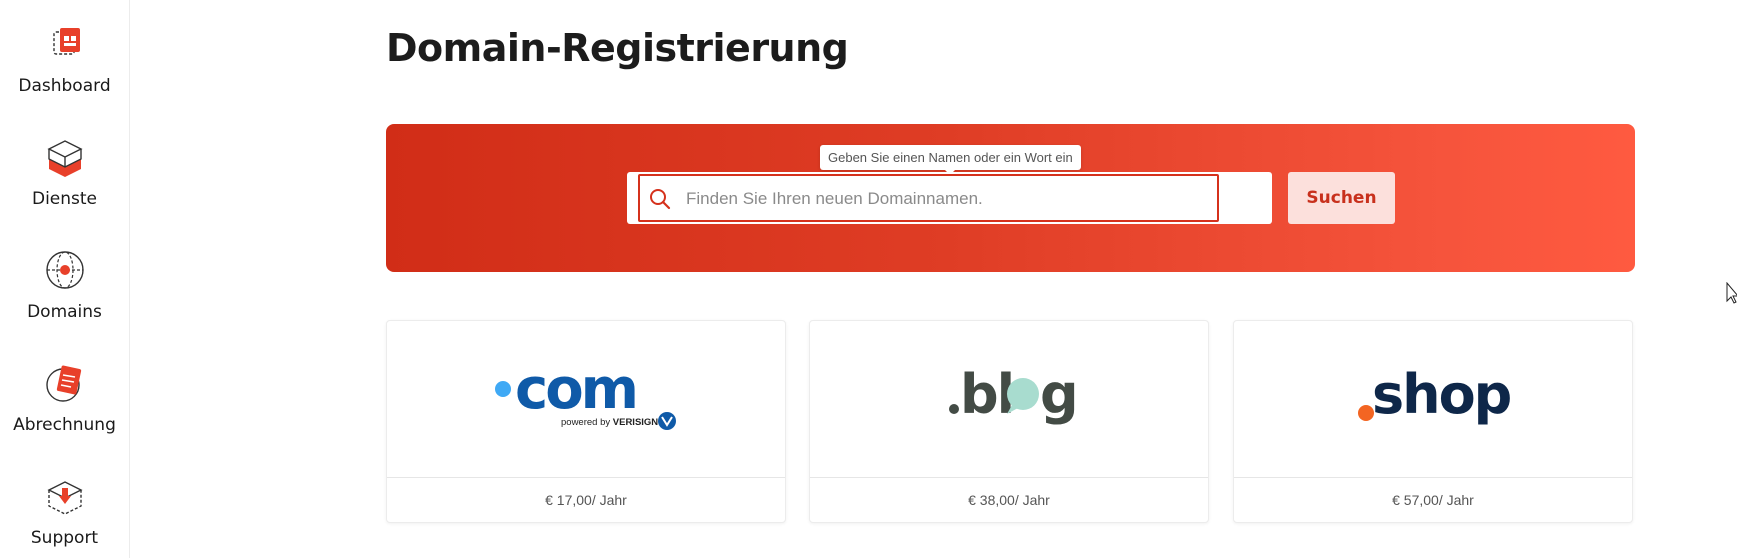 This screenshot has width=1737, height=558. What do you see at coordinates (64, 199) in the screenshot?
I see `sidebar-item-label: Dienste` at bounding box center [64, 199].